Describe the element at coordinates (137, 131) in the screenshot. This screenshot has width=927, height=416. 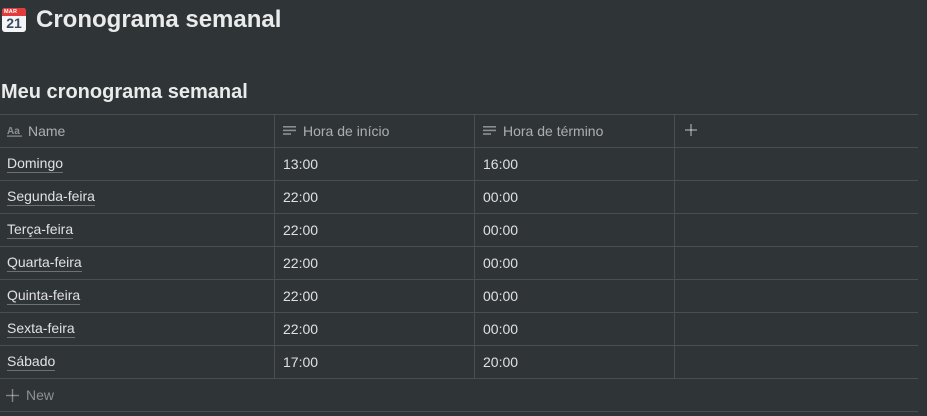
I see `column-header-name: Aa Name` at that location.